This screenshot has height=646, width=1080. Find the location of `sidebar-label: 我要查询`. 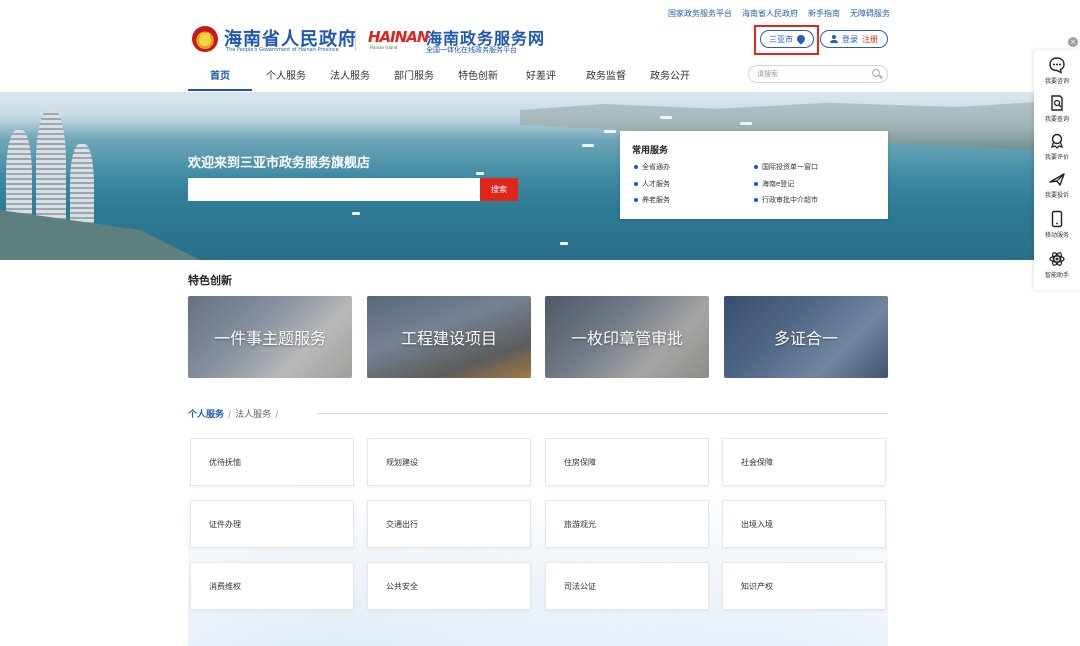

sidebar-label: 我要查询 is located at coordinates (1056, 119).